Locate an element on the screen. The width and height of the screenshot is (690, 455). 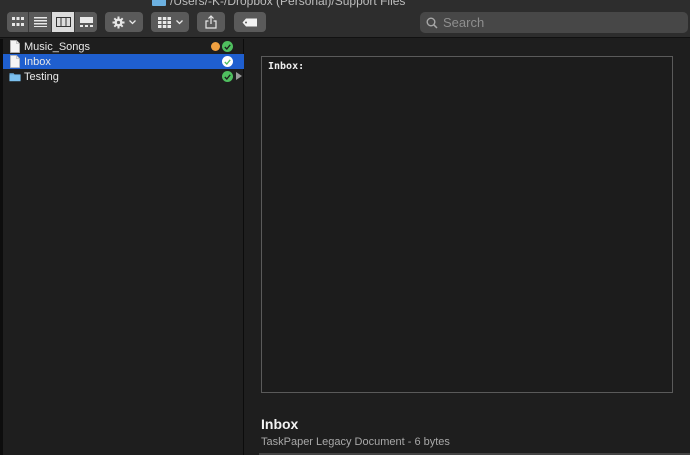
action-menu is located at coordinates (124, 22).